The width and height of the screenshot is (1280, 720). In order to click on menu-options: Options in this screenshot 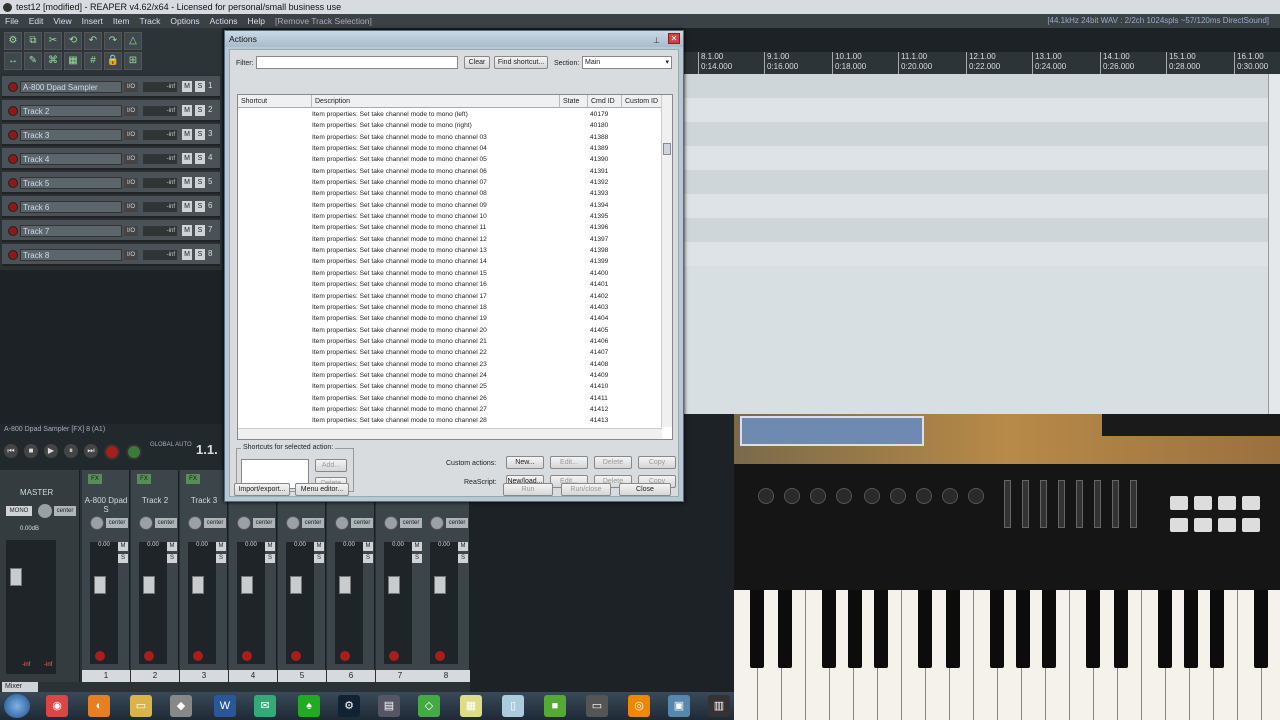, I will do `click(184, 21)`.